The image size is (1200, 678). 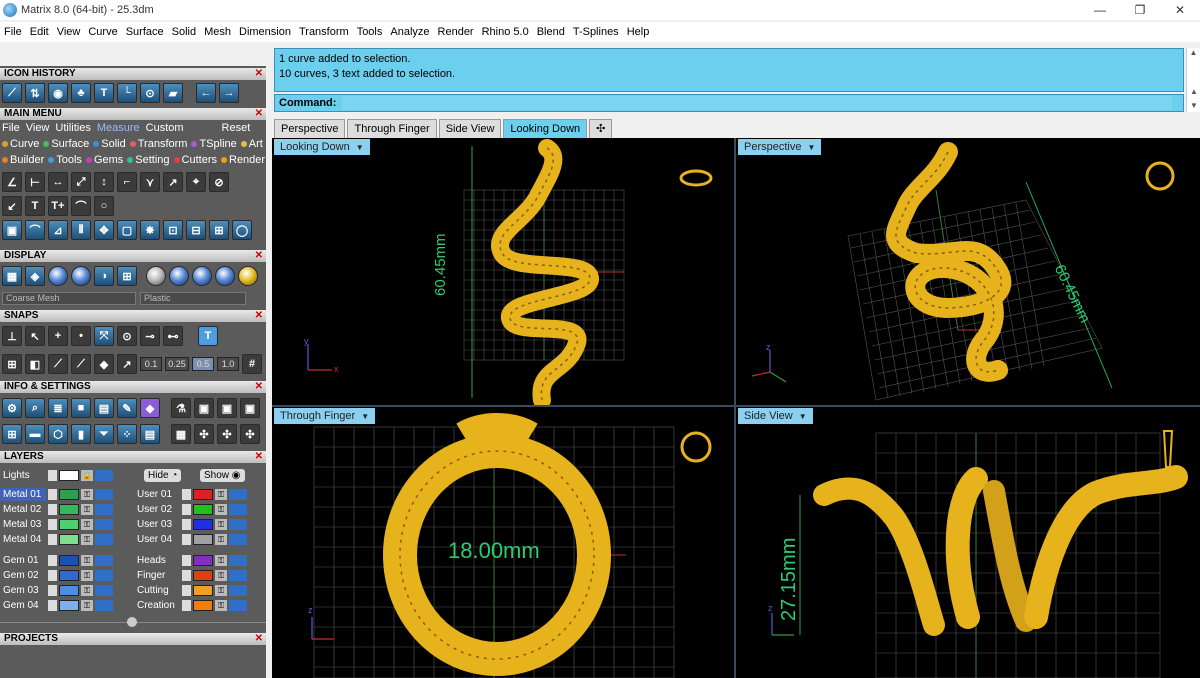 What do you see at coordinates (58, 206) in the screenshot?
I see `text-plus-icon: T+` at bounding box center [58, 206].